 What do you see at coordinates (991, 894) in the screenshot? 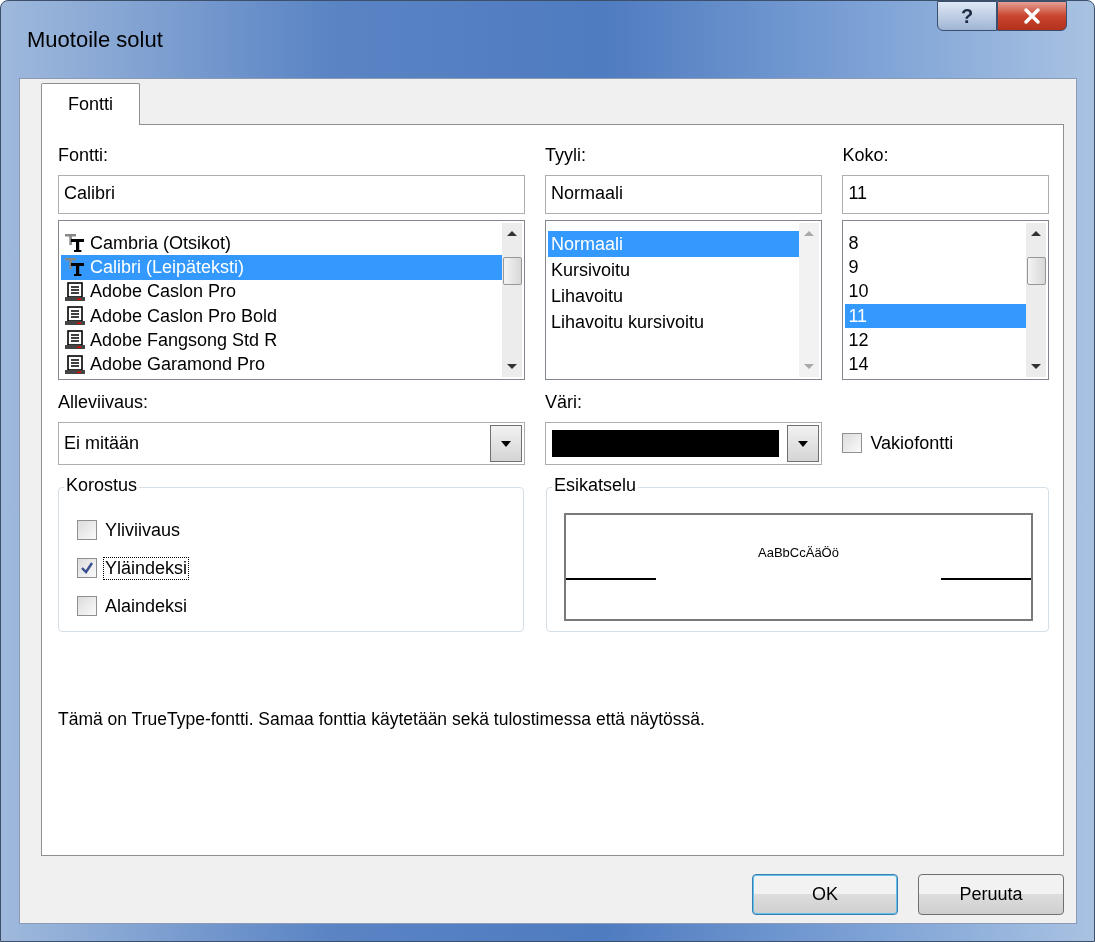
I see `cancel-button: Peruuta` at bounding box center [991, 894].